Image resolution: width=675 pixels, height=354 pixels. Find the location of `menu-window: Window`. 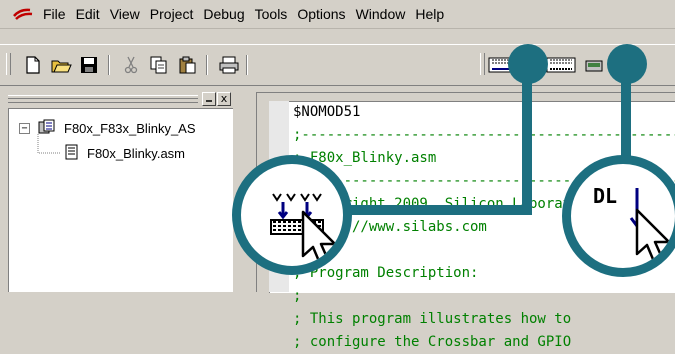

menu-window: Window is located at coordinates (381, 14).